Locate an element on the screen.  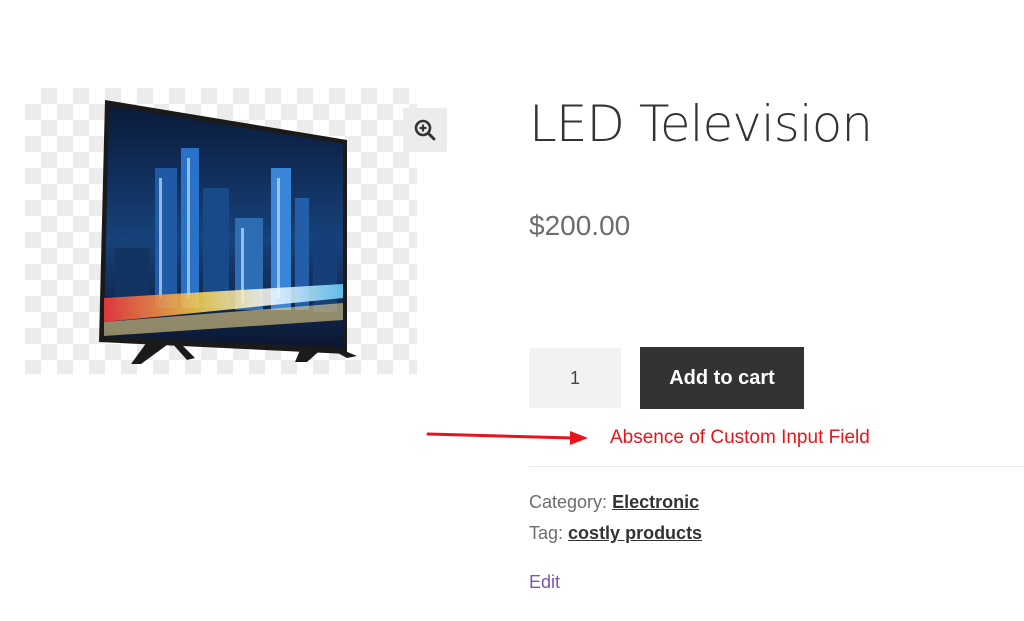
zoom-in-icon is located at coordinates (425, 130).